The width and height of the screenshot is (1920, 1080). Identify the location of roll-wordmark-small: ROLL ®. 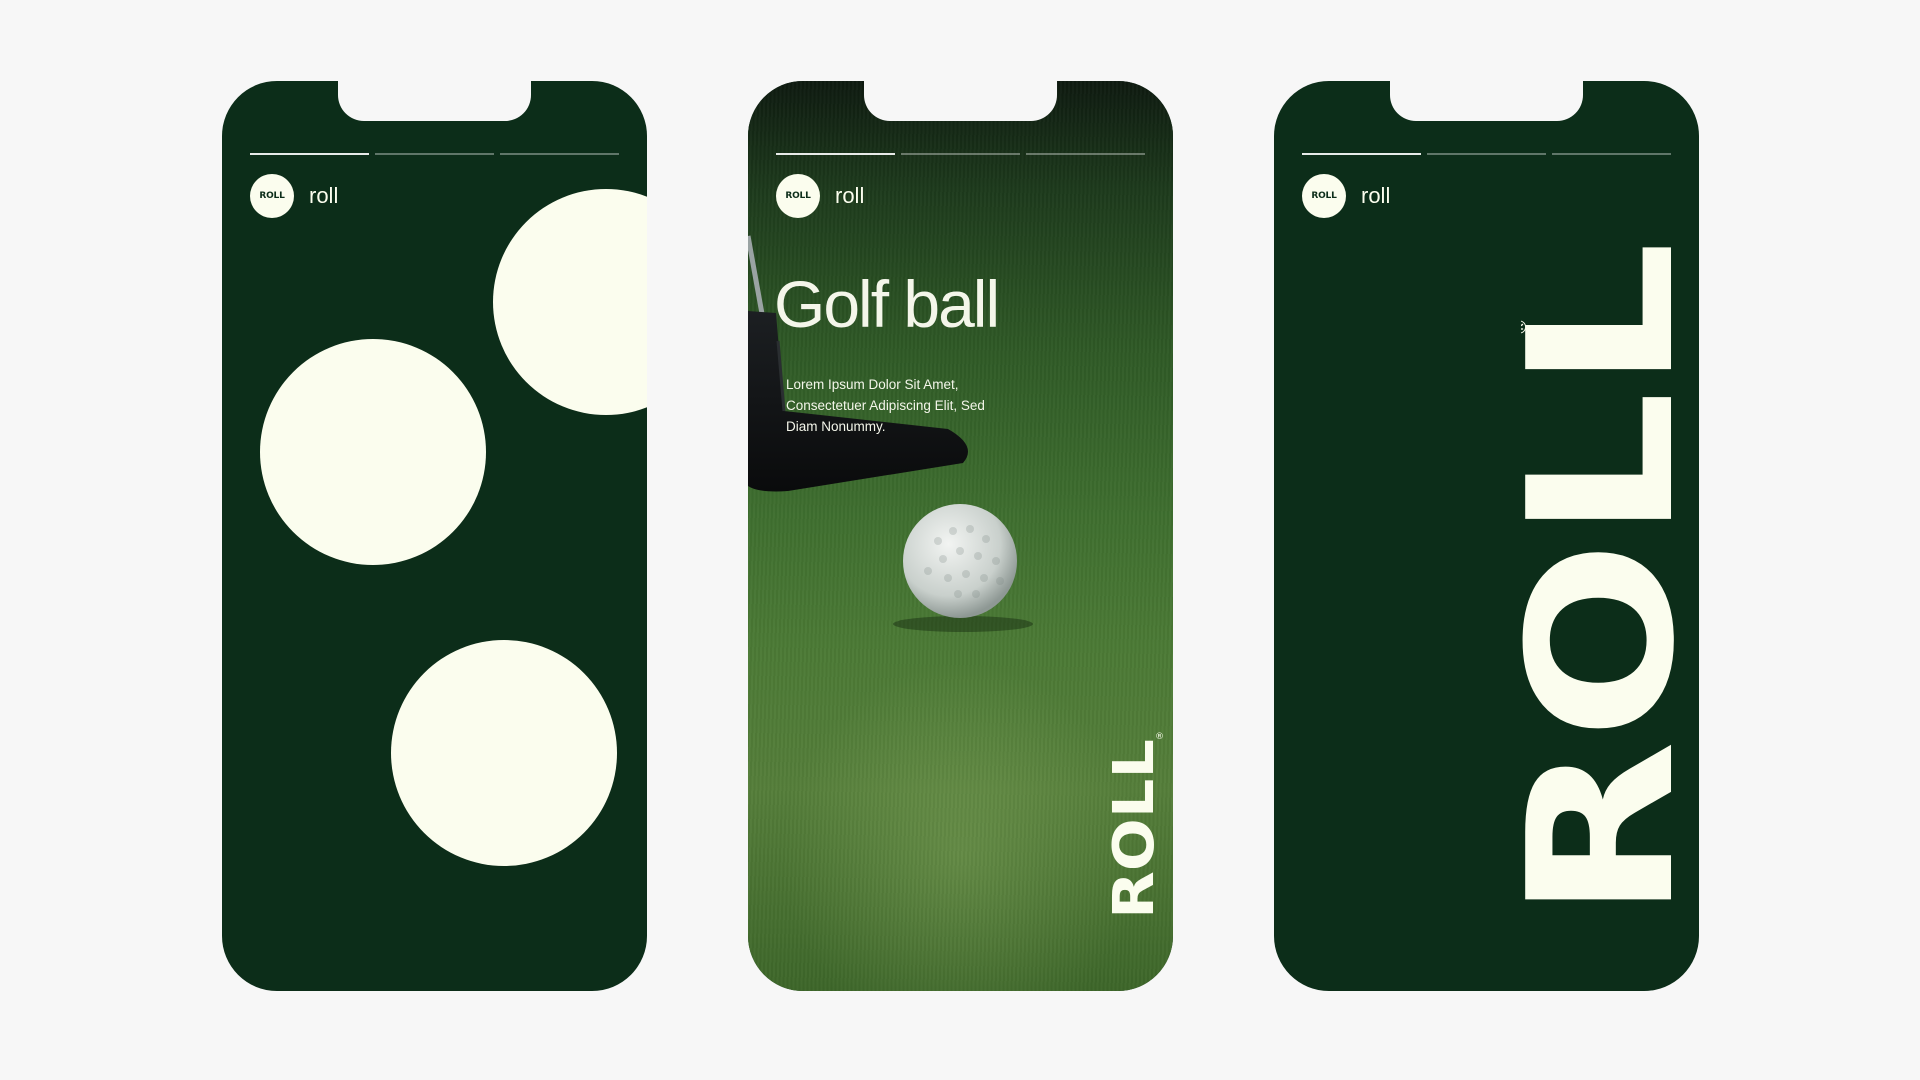
(1133, 825).